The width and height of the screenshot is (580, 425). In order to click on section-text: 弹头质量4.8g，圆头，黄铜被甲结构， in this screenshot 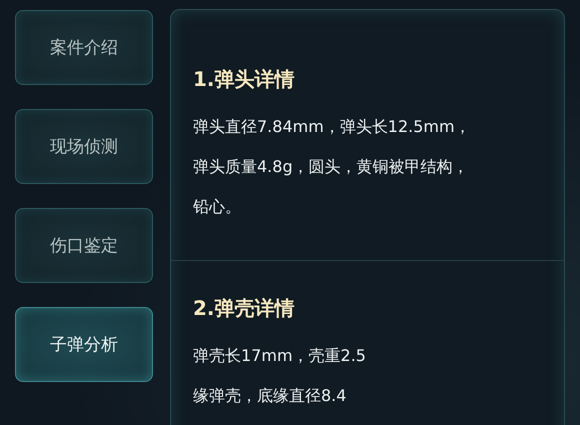, I will do `click(331, 167)`.